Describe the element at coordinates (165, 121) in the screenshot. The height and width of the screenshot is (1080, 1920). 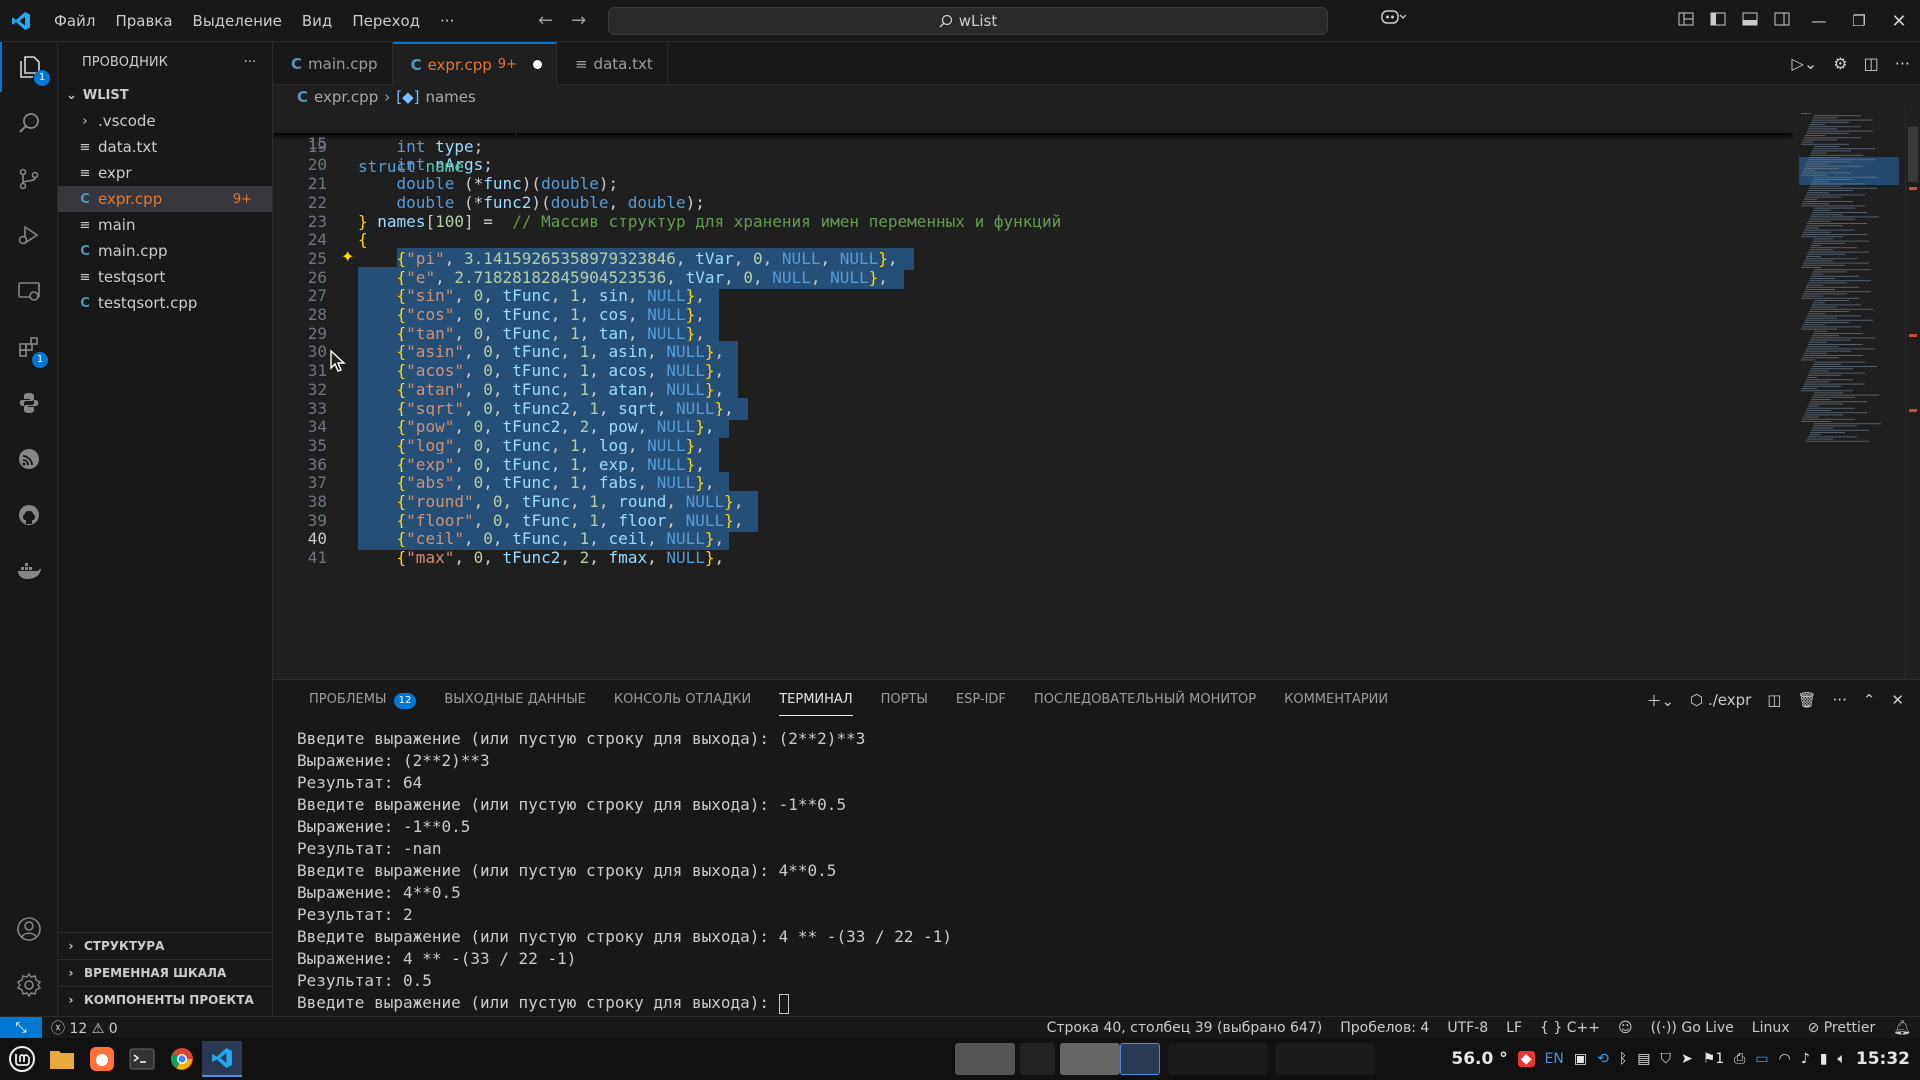
I see `file-tree-item: › .vscode` at that location.